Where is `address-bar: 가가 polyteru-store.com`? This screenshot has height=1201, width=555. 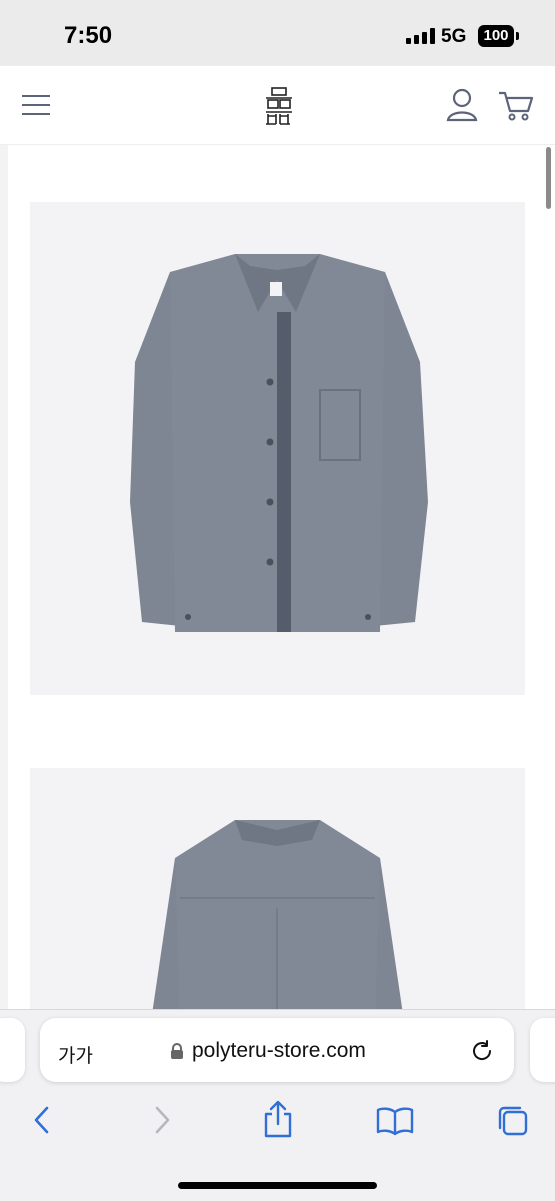 address-bar: 가가 polyteru-store.com is located at coordinates (277, 1050).